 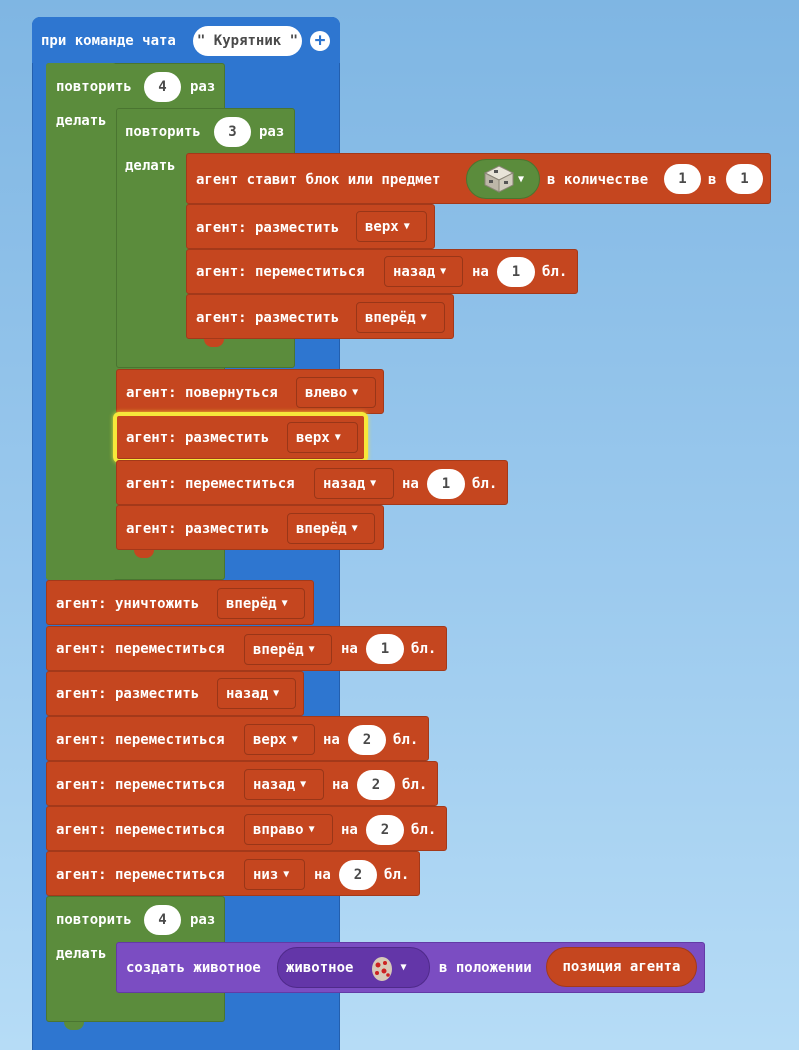 What do you see at coordinates (485, 968) in the screenshot?
I see `spawn-pos-label: в положении` at bounding box center [485, 968].